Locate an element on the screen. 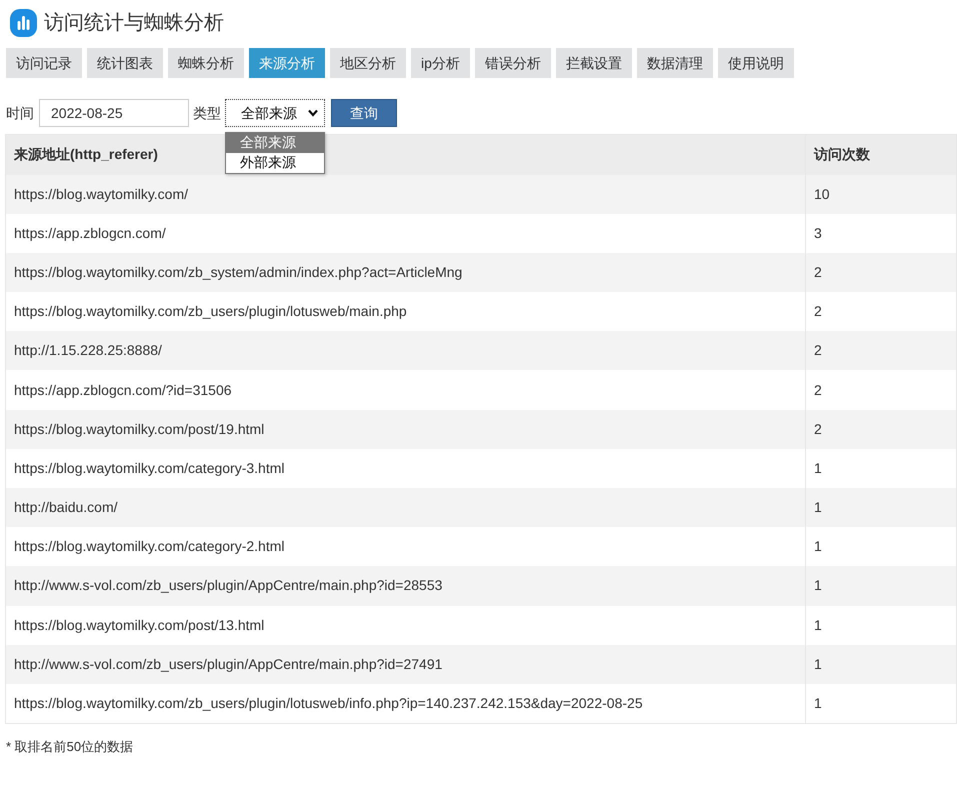 The image size is (957, 793). date-label: 时间 is located at coordinates (20, 113).